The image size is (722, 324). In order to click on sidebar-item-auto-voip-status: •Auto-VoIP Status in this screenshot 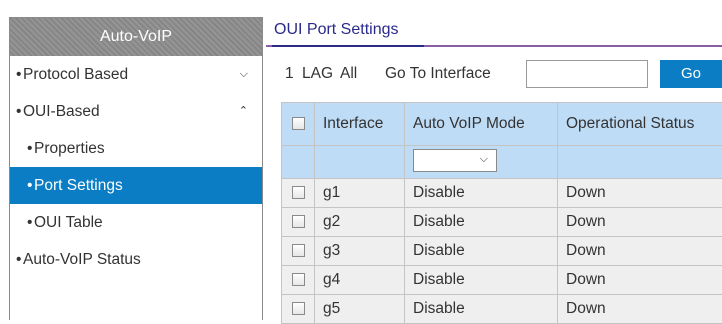, I will do `click(136, 259)`.